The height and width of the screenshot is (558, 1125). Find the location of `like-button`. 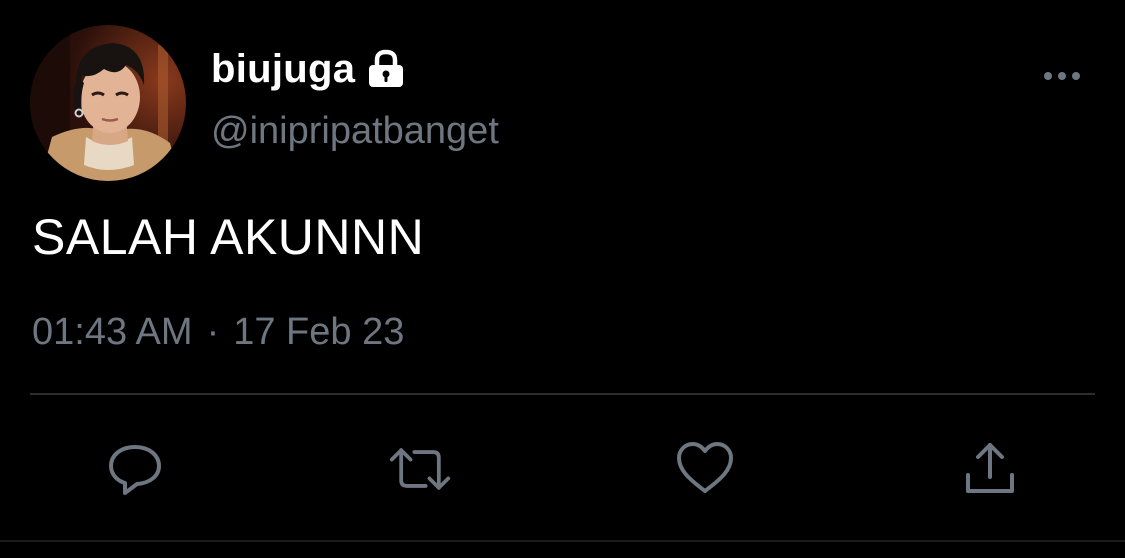

like-button is located at coordinates (705, 469).